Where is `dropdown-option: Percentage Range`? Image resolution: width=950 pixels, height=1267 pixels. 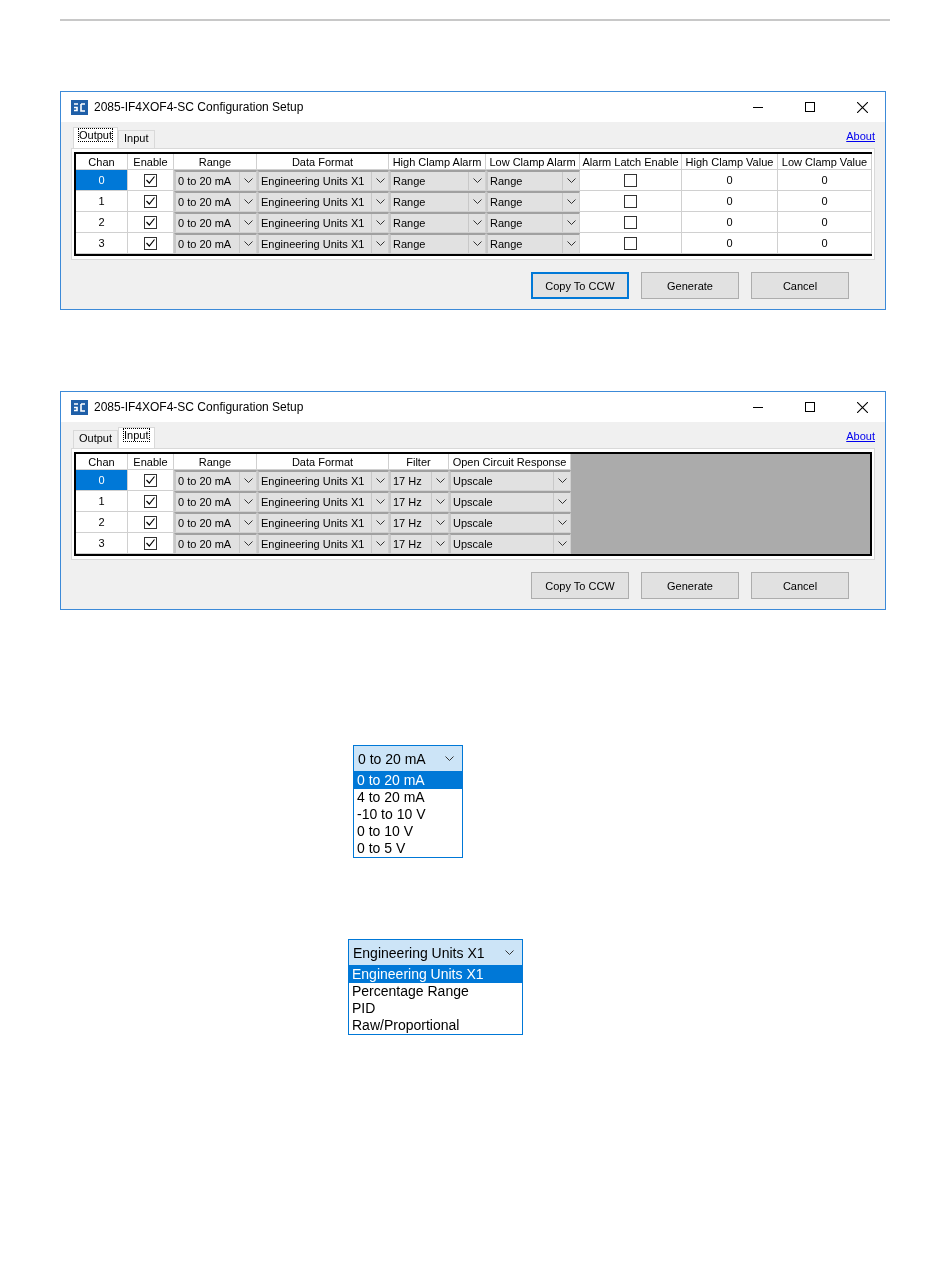
dropdown-option: Percentage Range is located at coordinates (435, 991).